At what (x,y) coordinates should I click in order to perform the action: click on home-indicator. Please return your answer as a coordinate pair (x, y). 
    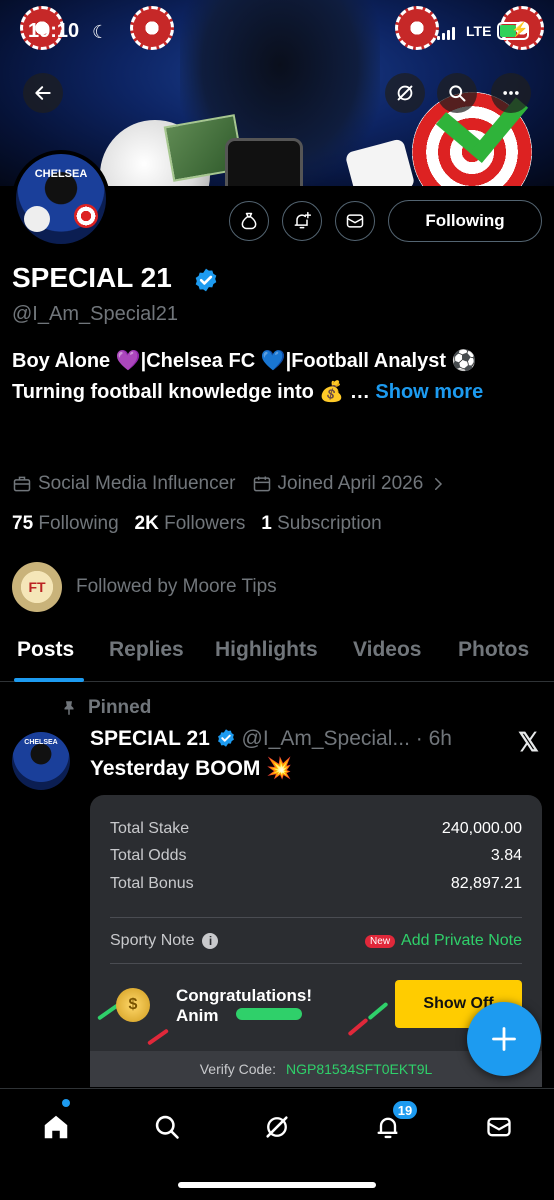
    Looking at the image, I should click on (277, 1185).